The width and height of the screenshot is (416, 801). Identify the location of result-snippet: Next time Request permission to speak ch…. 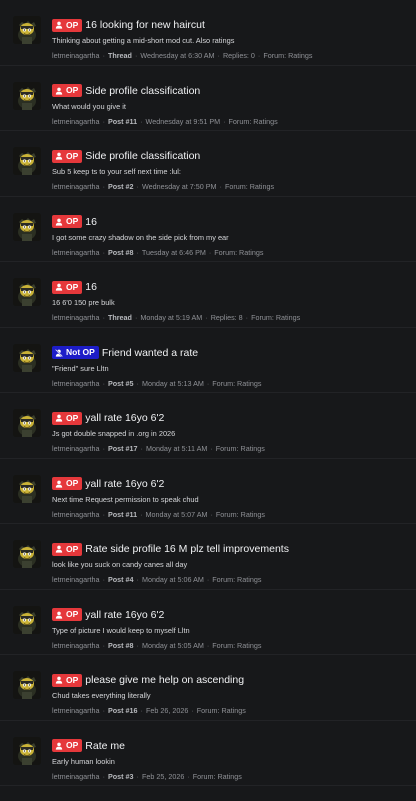
(125, 499).